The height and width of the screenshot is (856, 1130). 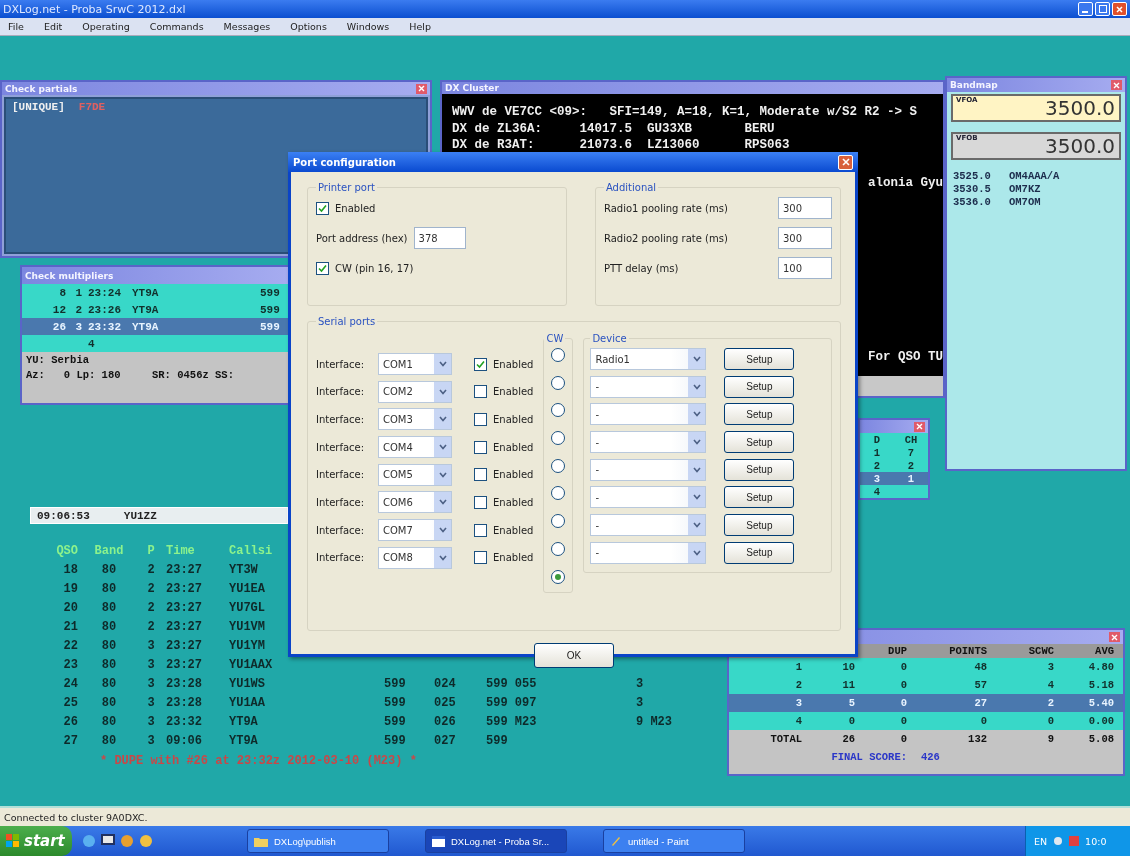 I want to click on table-row: 3 1, so click(x=894, y=478).